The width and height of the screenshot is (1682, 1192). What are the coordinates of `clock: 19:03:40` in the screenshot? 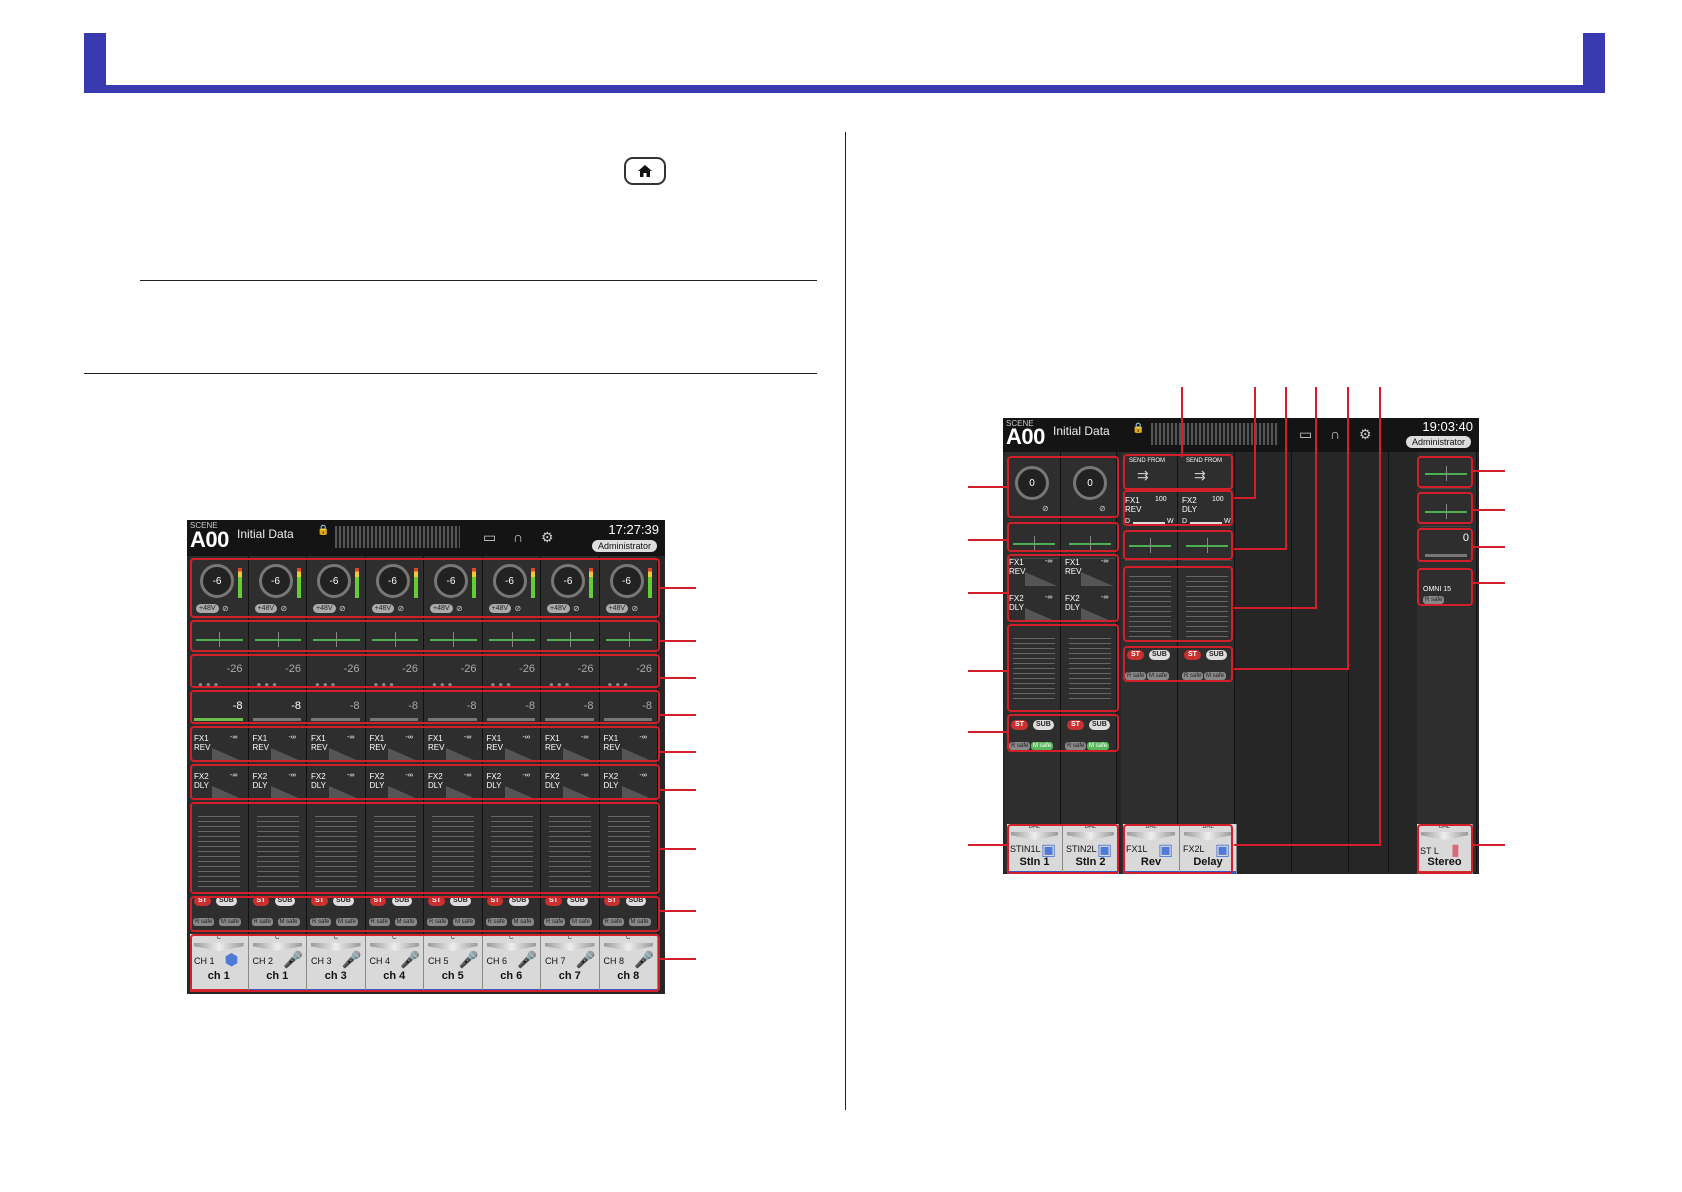 It's located at (1447, 426).